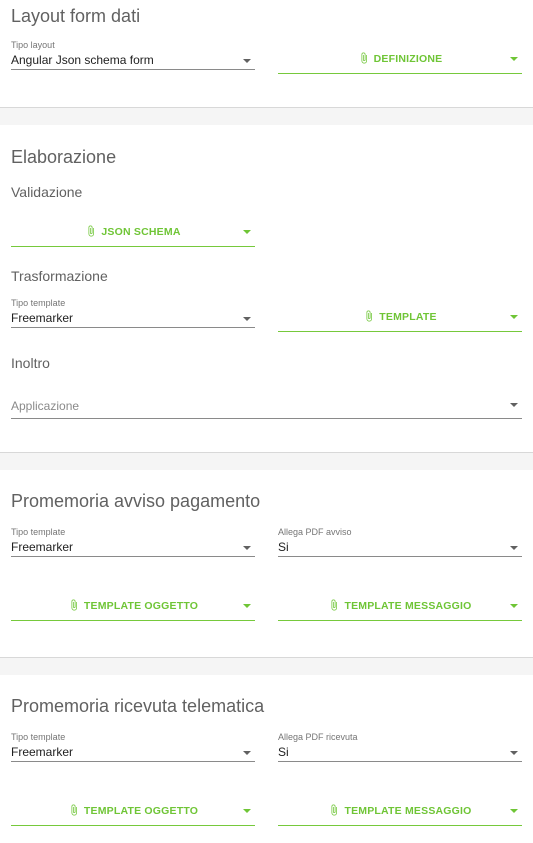  Describe the element at coordinates (59, 276) in the screenshot. I see `trasformazione-title: Trasformazione` at that location.